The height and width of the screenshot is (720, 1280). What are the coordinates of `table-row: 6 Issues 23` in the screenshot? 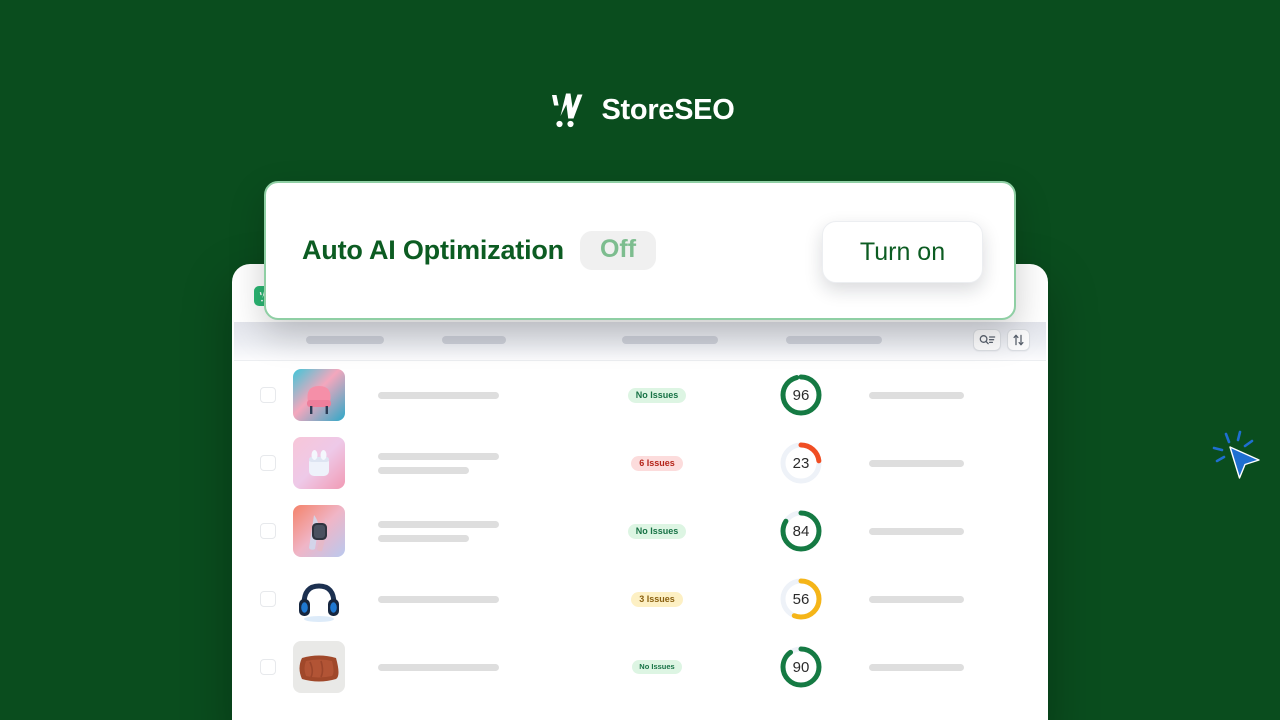 It's located at (640, 463).